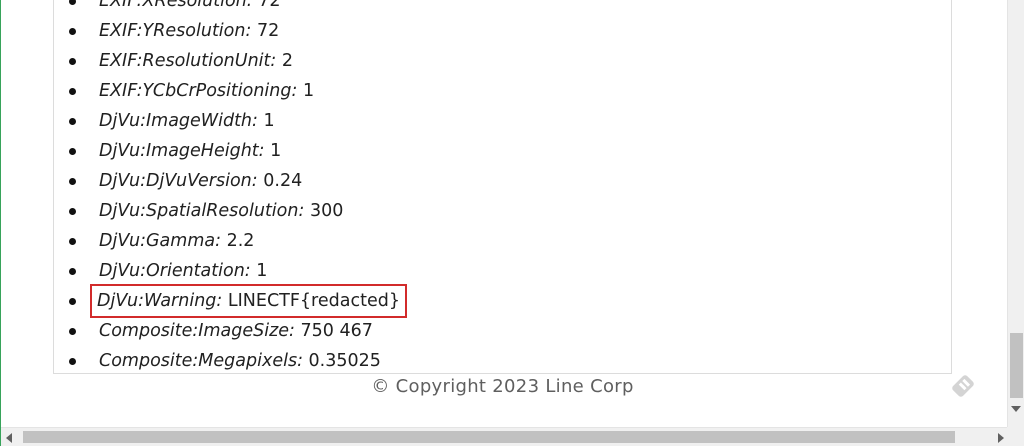 Image resolution: width=1024 pixels, height=446 pixels. I want to click on horizontal-scrollbar, so click(504, 436).